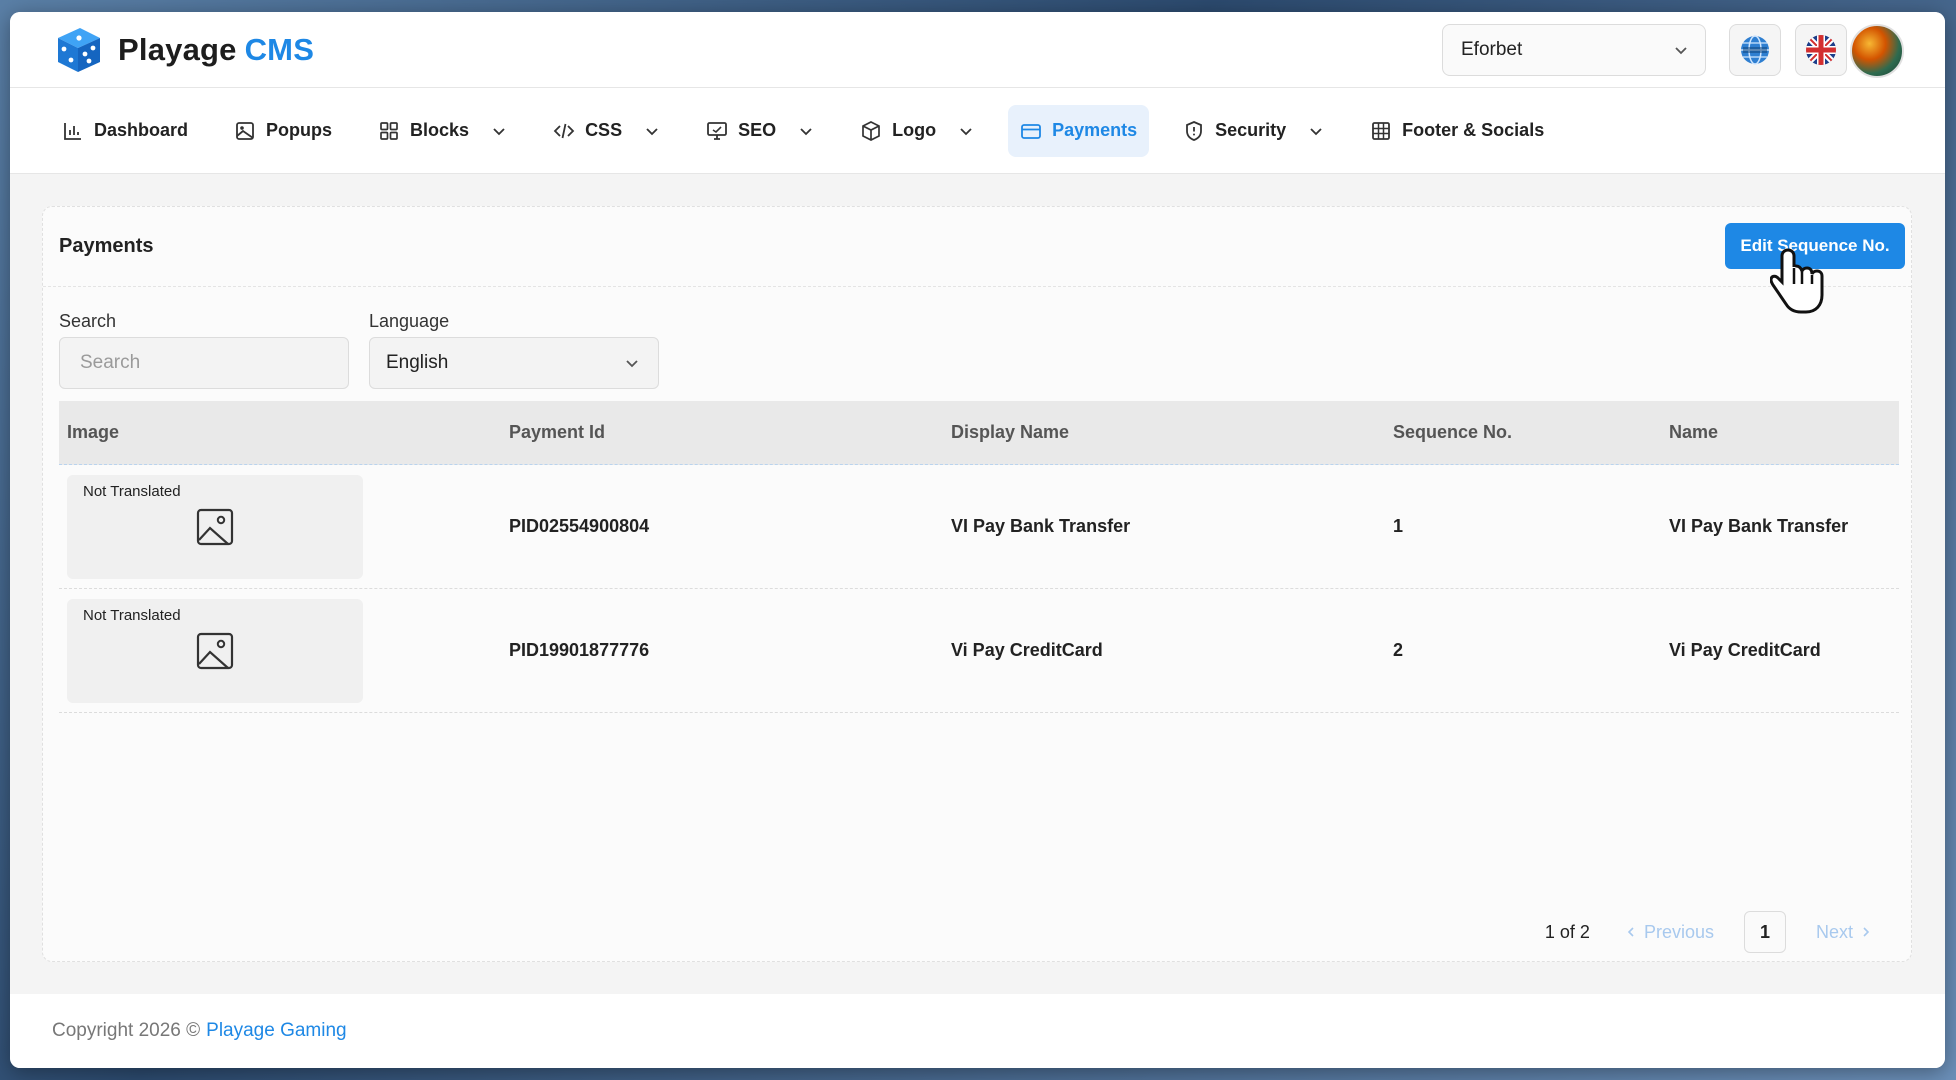 Image resolution: width=1956 pixels, height=1080 pixels. What do you see at coordinates (717, 130) in the screenshot?
I see `monitor-icon` at bounding box center [717, 130].